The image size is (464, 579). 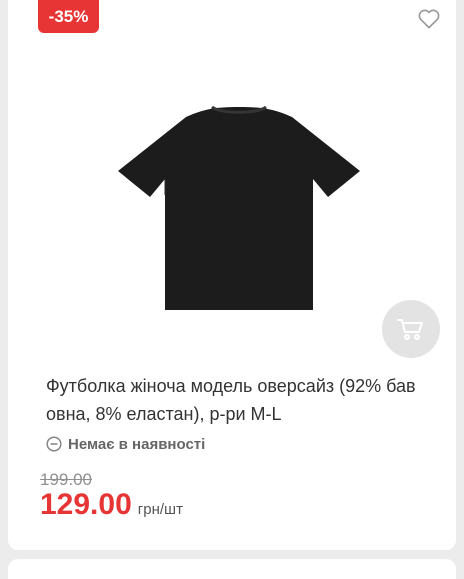 What do you see at coordinates (66, 479) in the screenshot?
I see `old-price: 199.00` at bounding box center [66, 479].